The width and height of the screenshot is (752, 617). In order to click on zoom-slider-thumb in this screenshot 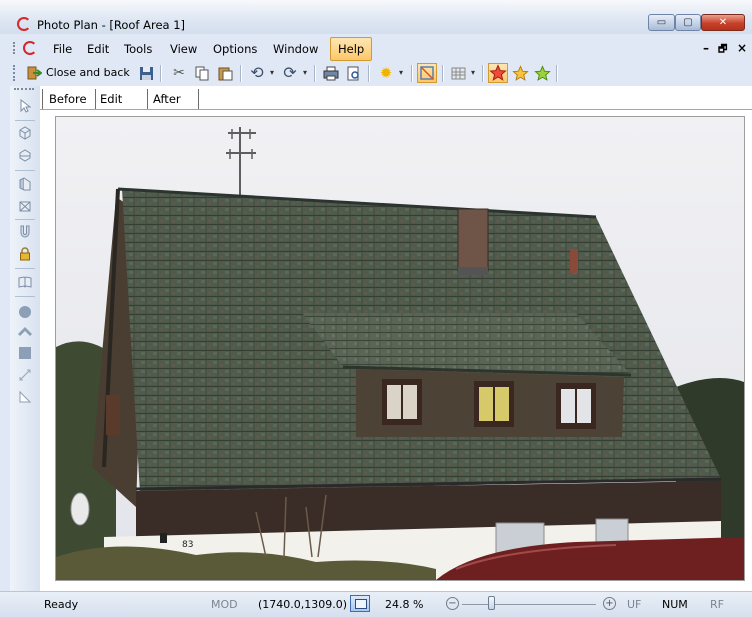, I will do `click(492, 603)`.